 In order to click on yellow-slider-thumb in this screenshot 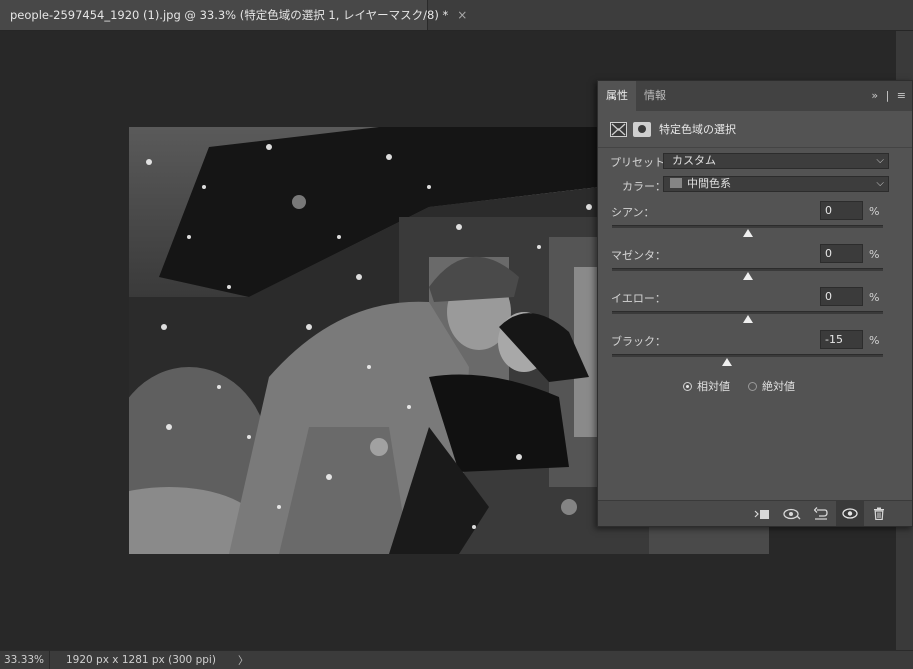, I will do `click(747, 319)`.